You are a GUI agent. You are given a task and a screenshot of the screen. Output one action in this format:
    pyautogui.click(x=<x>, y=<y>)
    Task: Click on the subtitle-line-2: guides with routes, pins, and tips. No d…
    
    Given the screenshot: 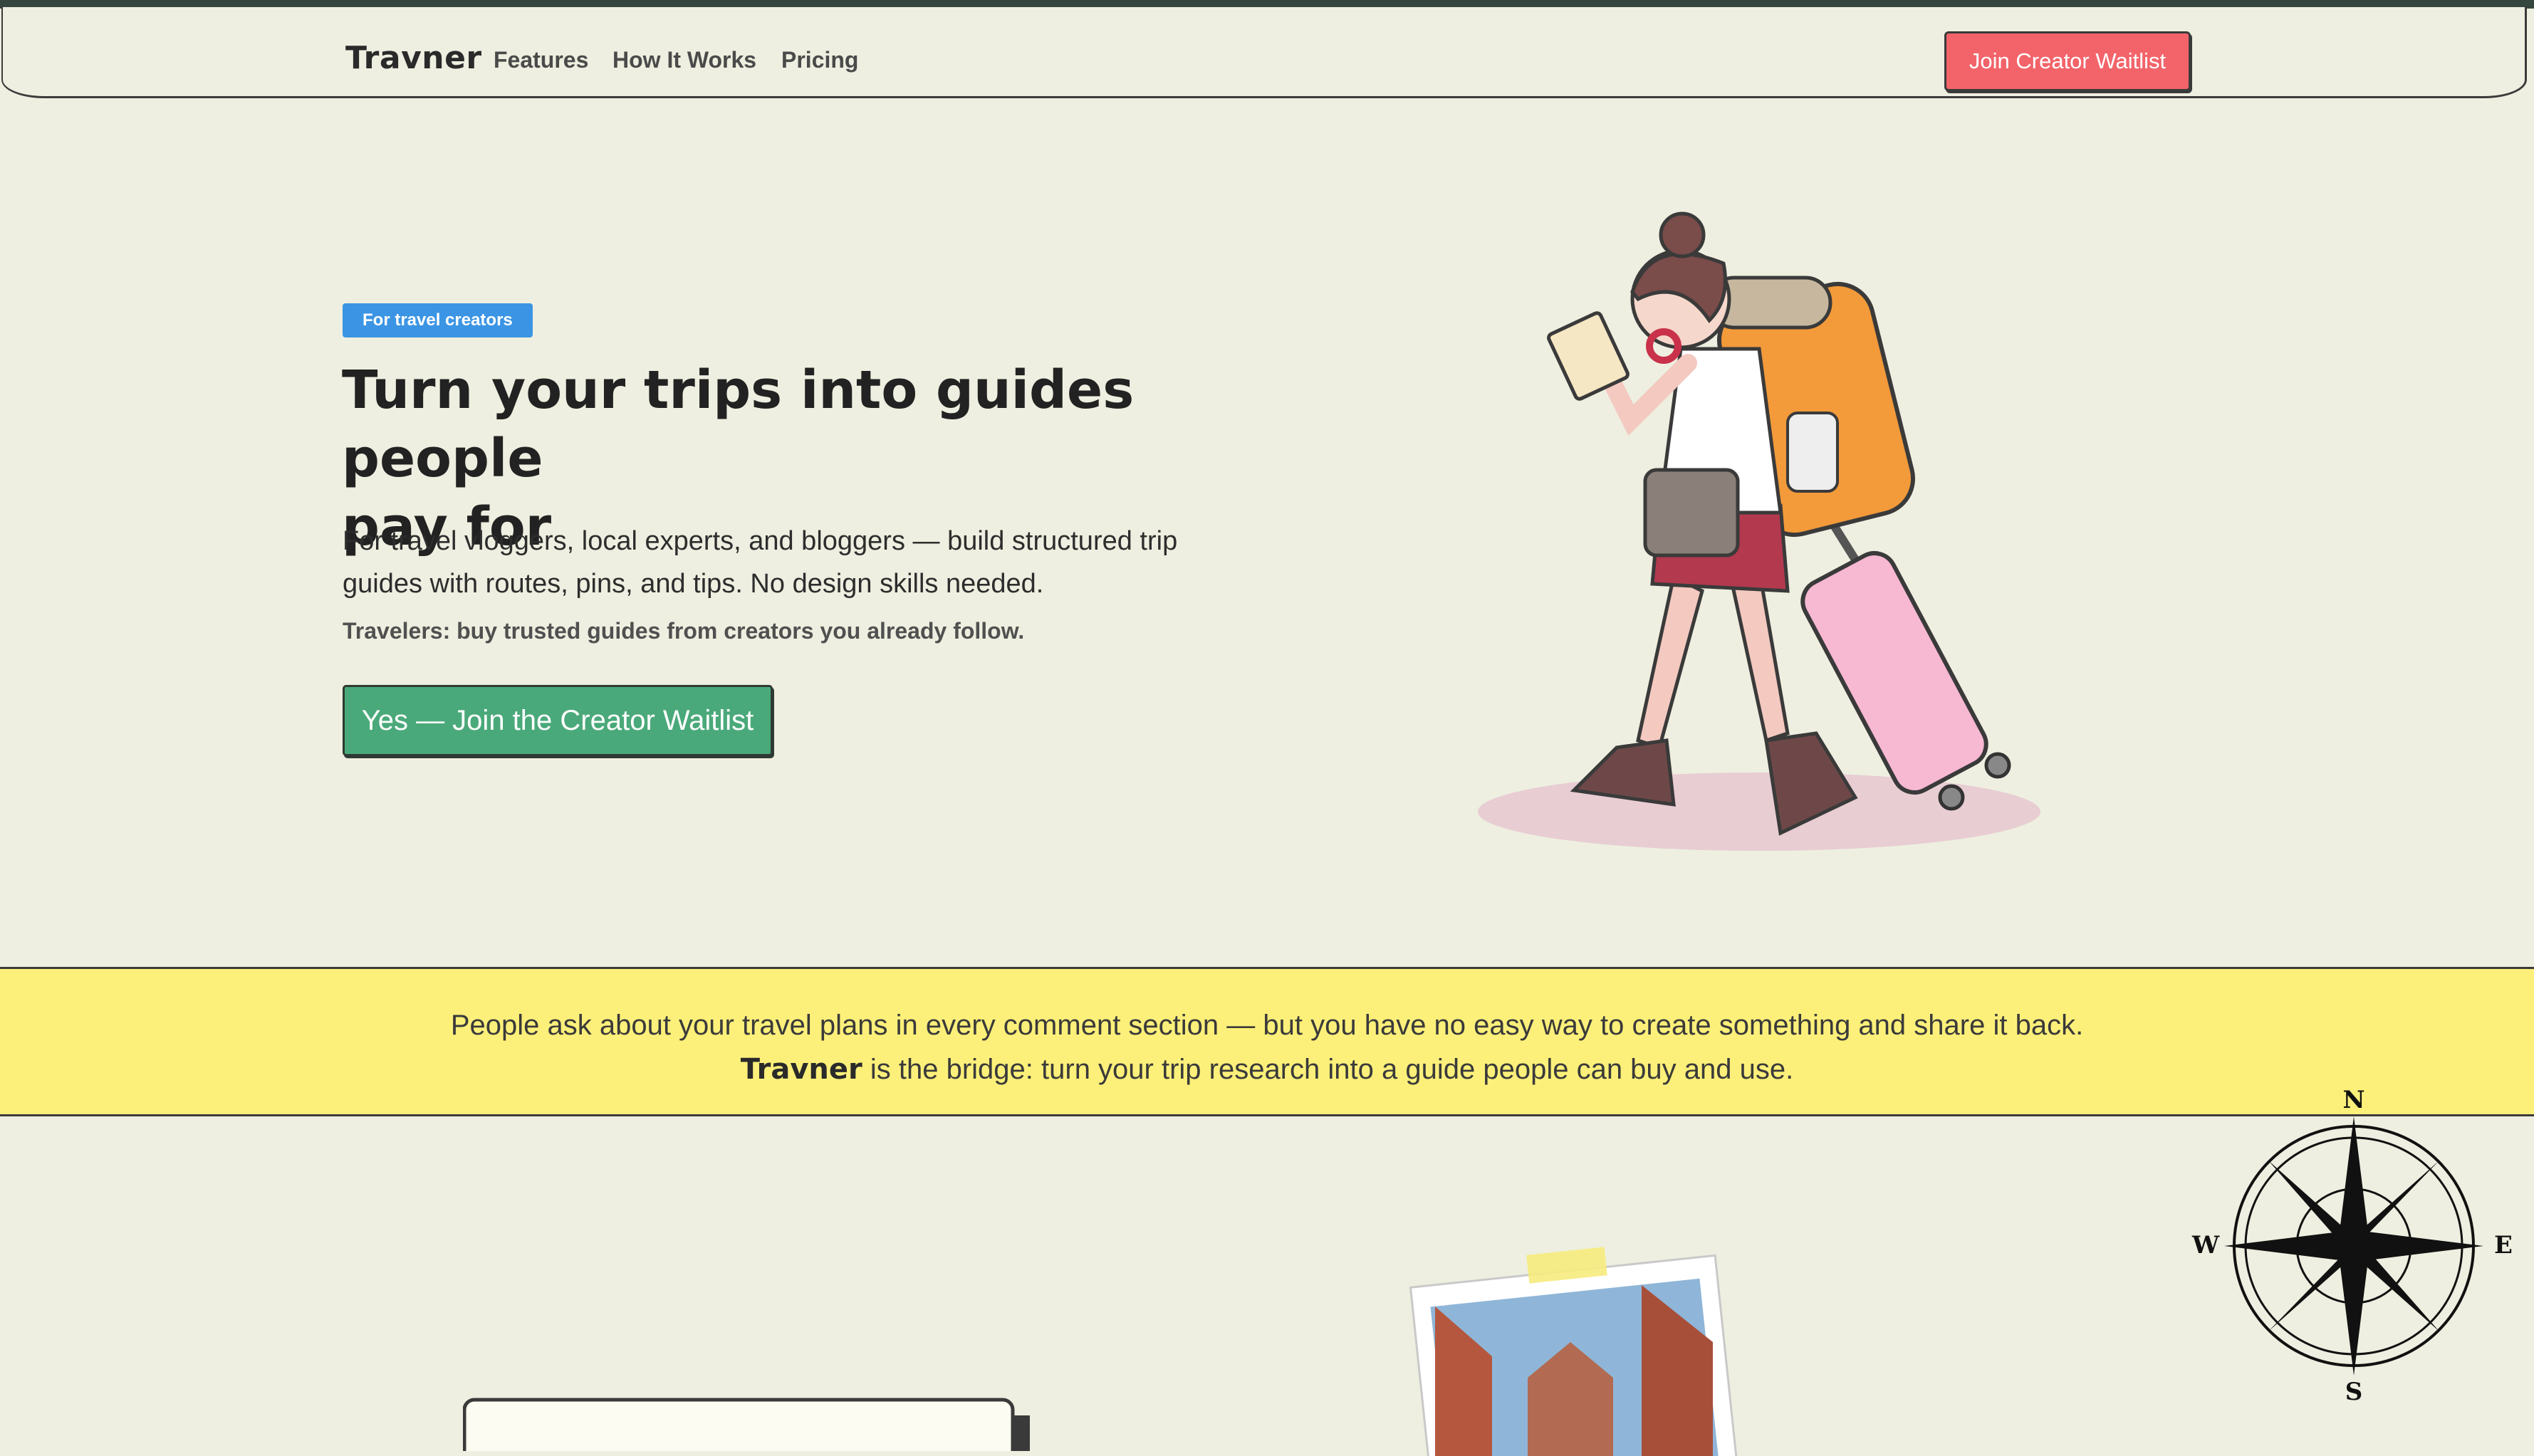 What is the action you would take?
    pyautogui.click(x=694, y=584)
    